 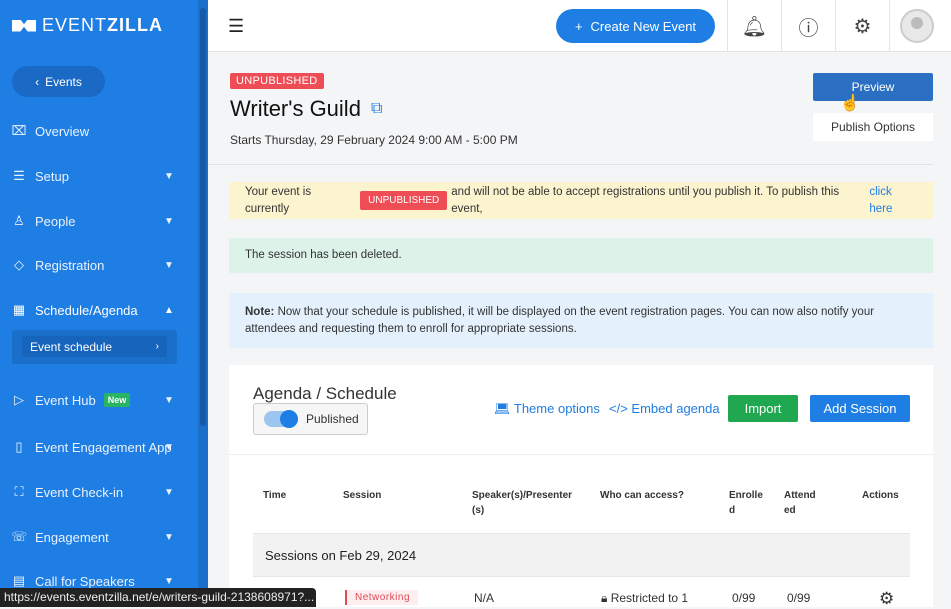 I want to click on sidebar-scrollbar-thumb, so click(x=203, y=217).